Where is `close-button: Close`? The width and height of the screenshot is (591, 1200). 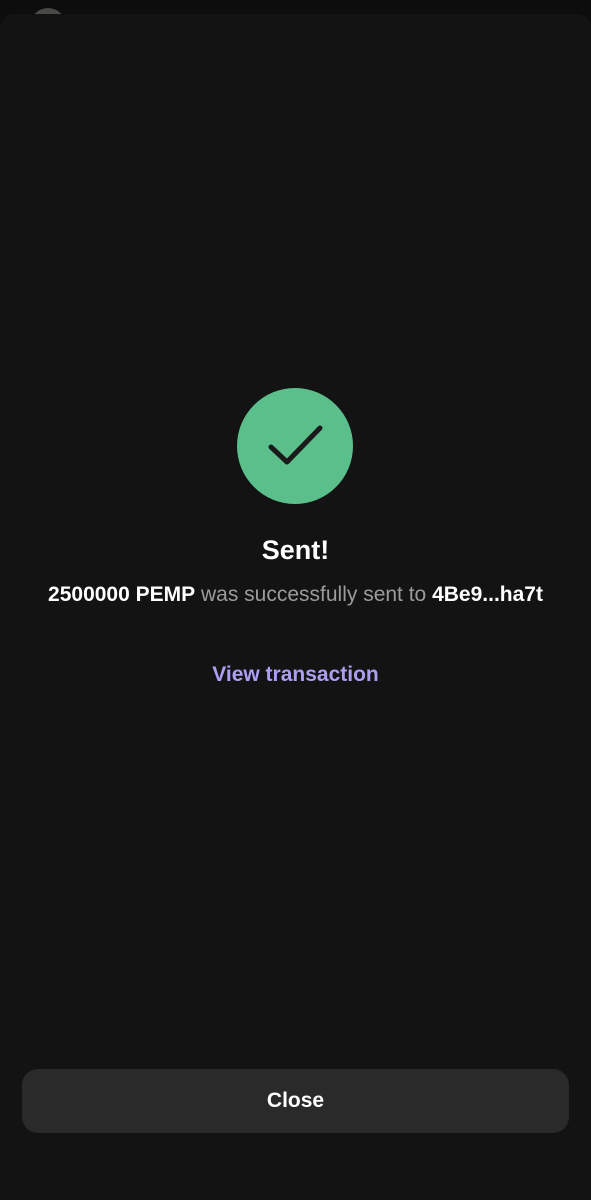
close-button: Close is located at coordinates (295, 1101).